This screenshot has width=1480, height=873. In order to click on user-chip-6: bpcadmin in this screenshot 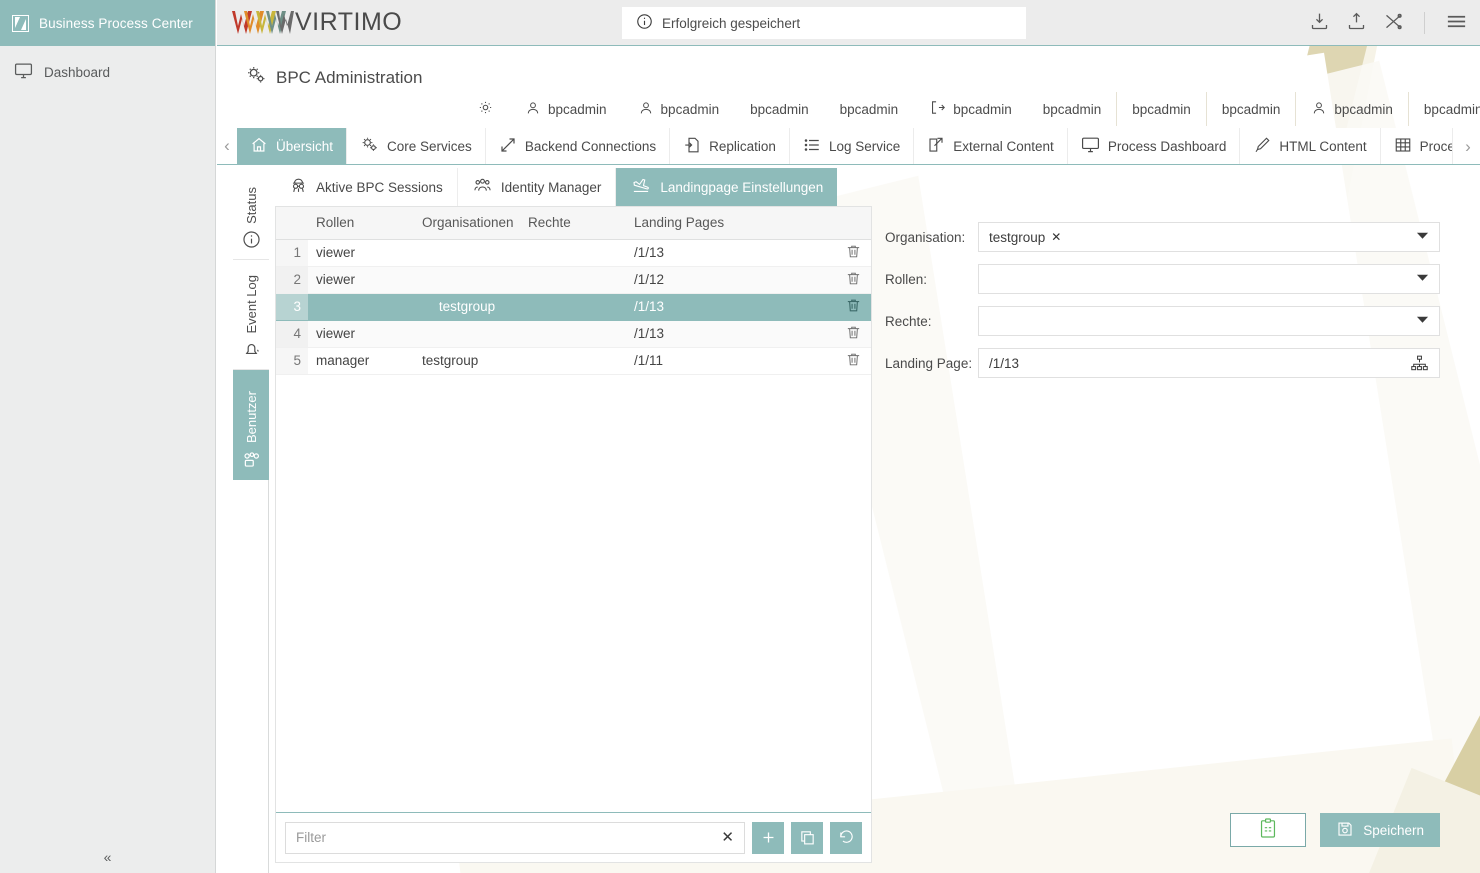, I will do `click(1073, 109)`.